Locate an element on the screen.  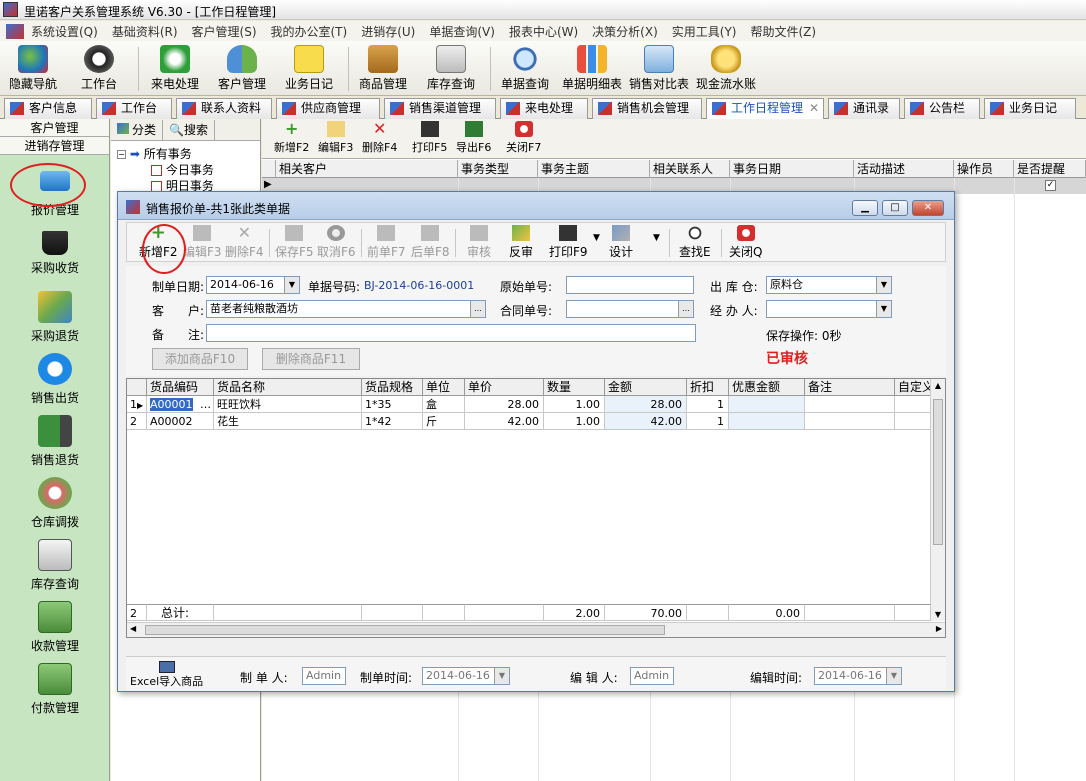
edit-button: 编辑F3 is located at coordinates (202, 242).